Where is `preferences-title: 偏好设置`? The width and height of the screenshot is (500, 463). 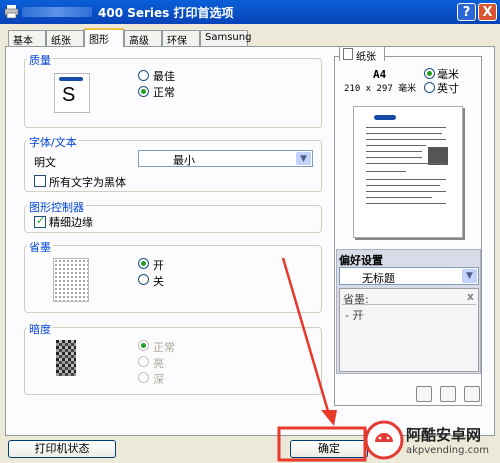 preferences-title: 偏好设置 is located at coordinates (361, 260).